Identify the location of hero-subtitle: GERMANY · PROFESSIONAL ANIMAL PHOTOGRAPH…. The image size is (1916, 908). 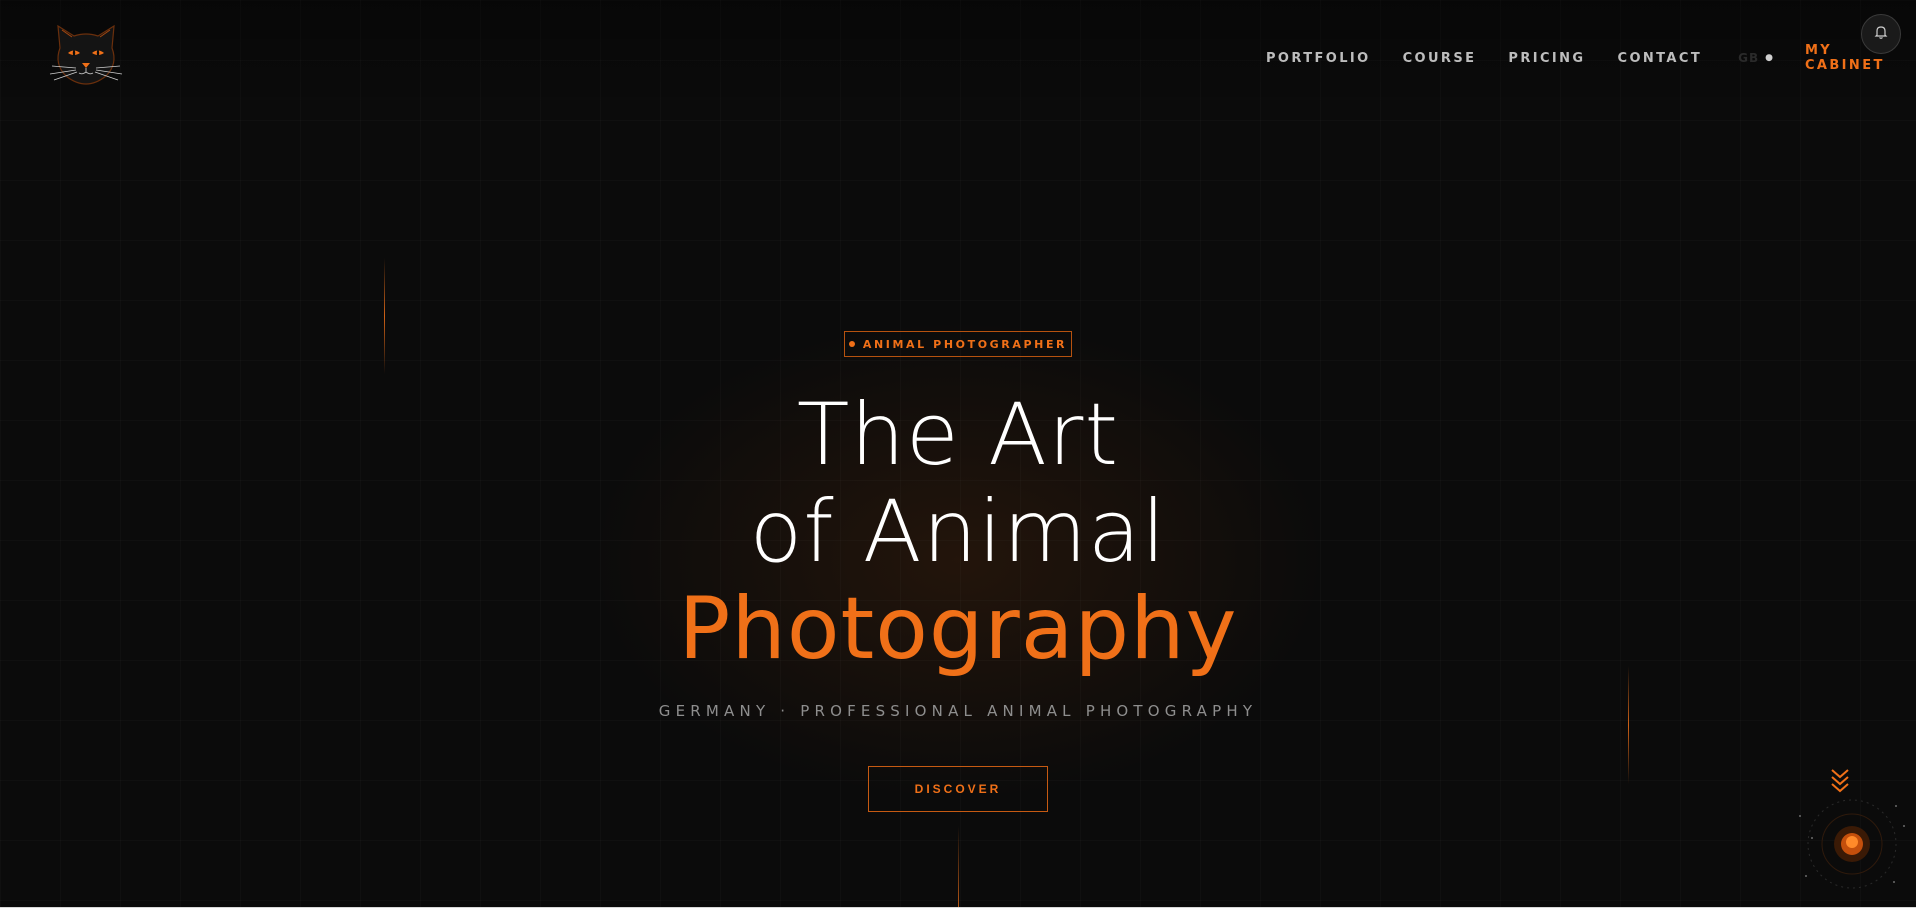
(958, 711).